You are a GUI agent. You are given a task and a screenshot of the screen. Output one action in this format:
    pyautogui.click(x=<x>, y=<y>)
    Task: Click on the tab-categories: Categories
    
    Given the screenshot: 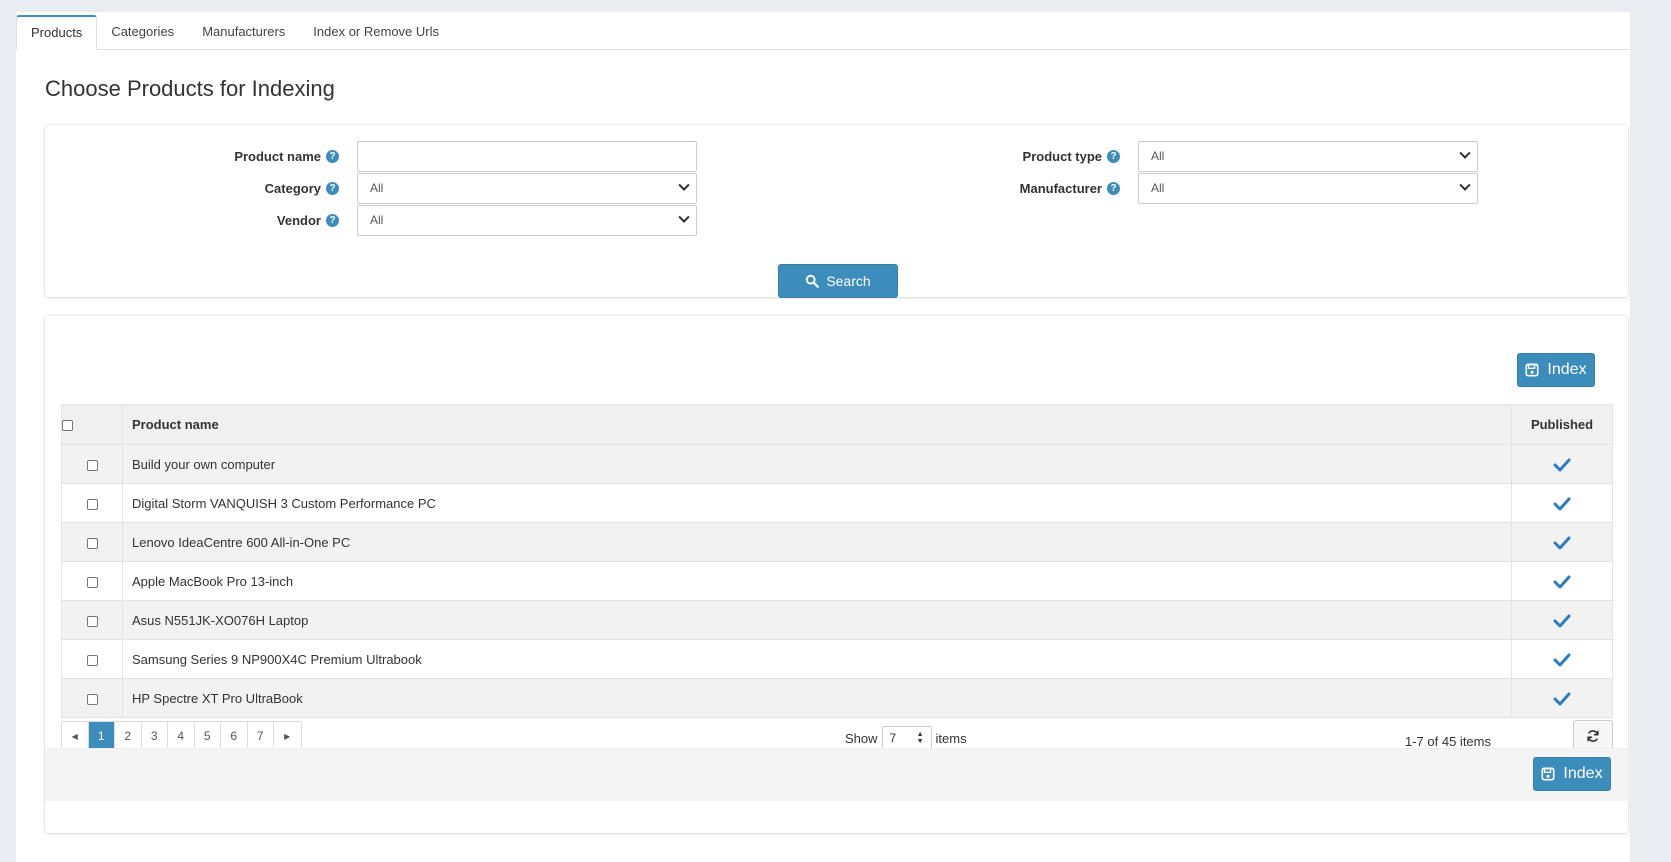 What is the action you would take?
    pyautogui.click(x=142, y=32)
    